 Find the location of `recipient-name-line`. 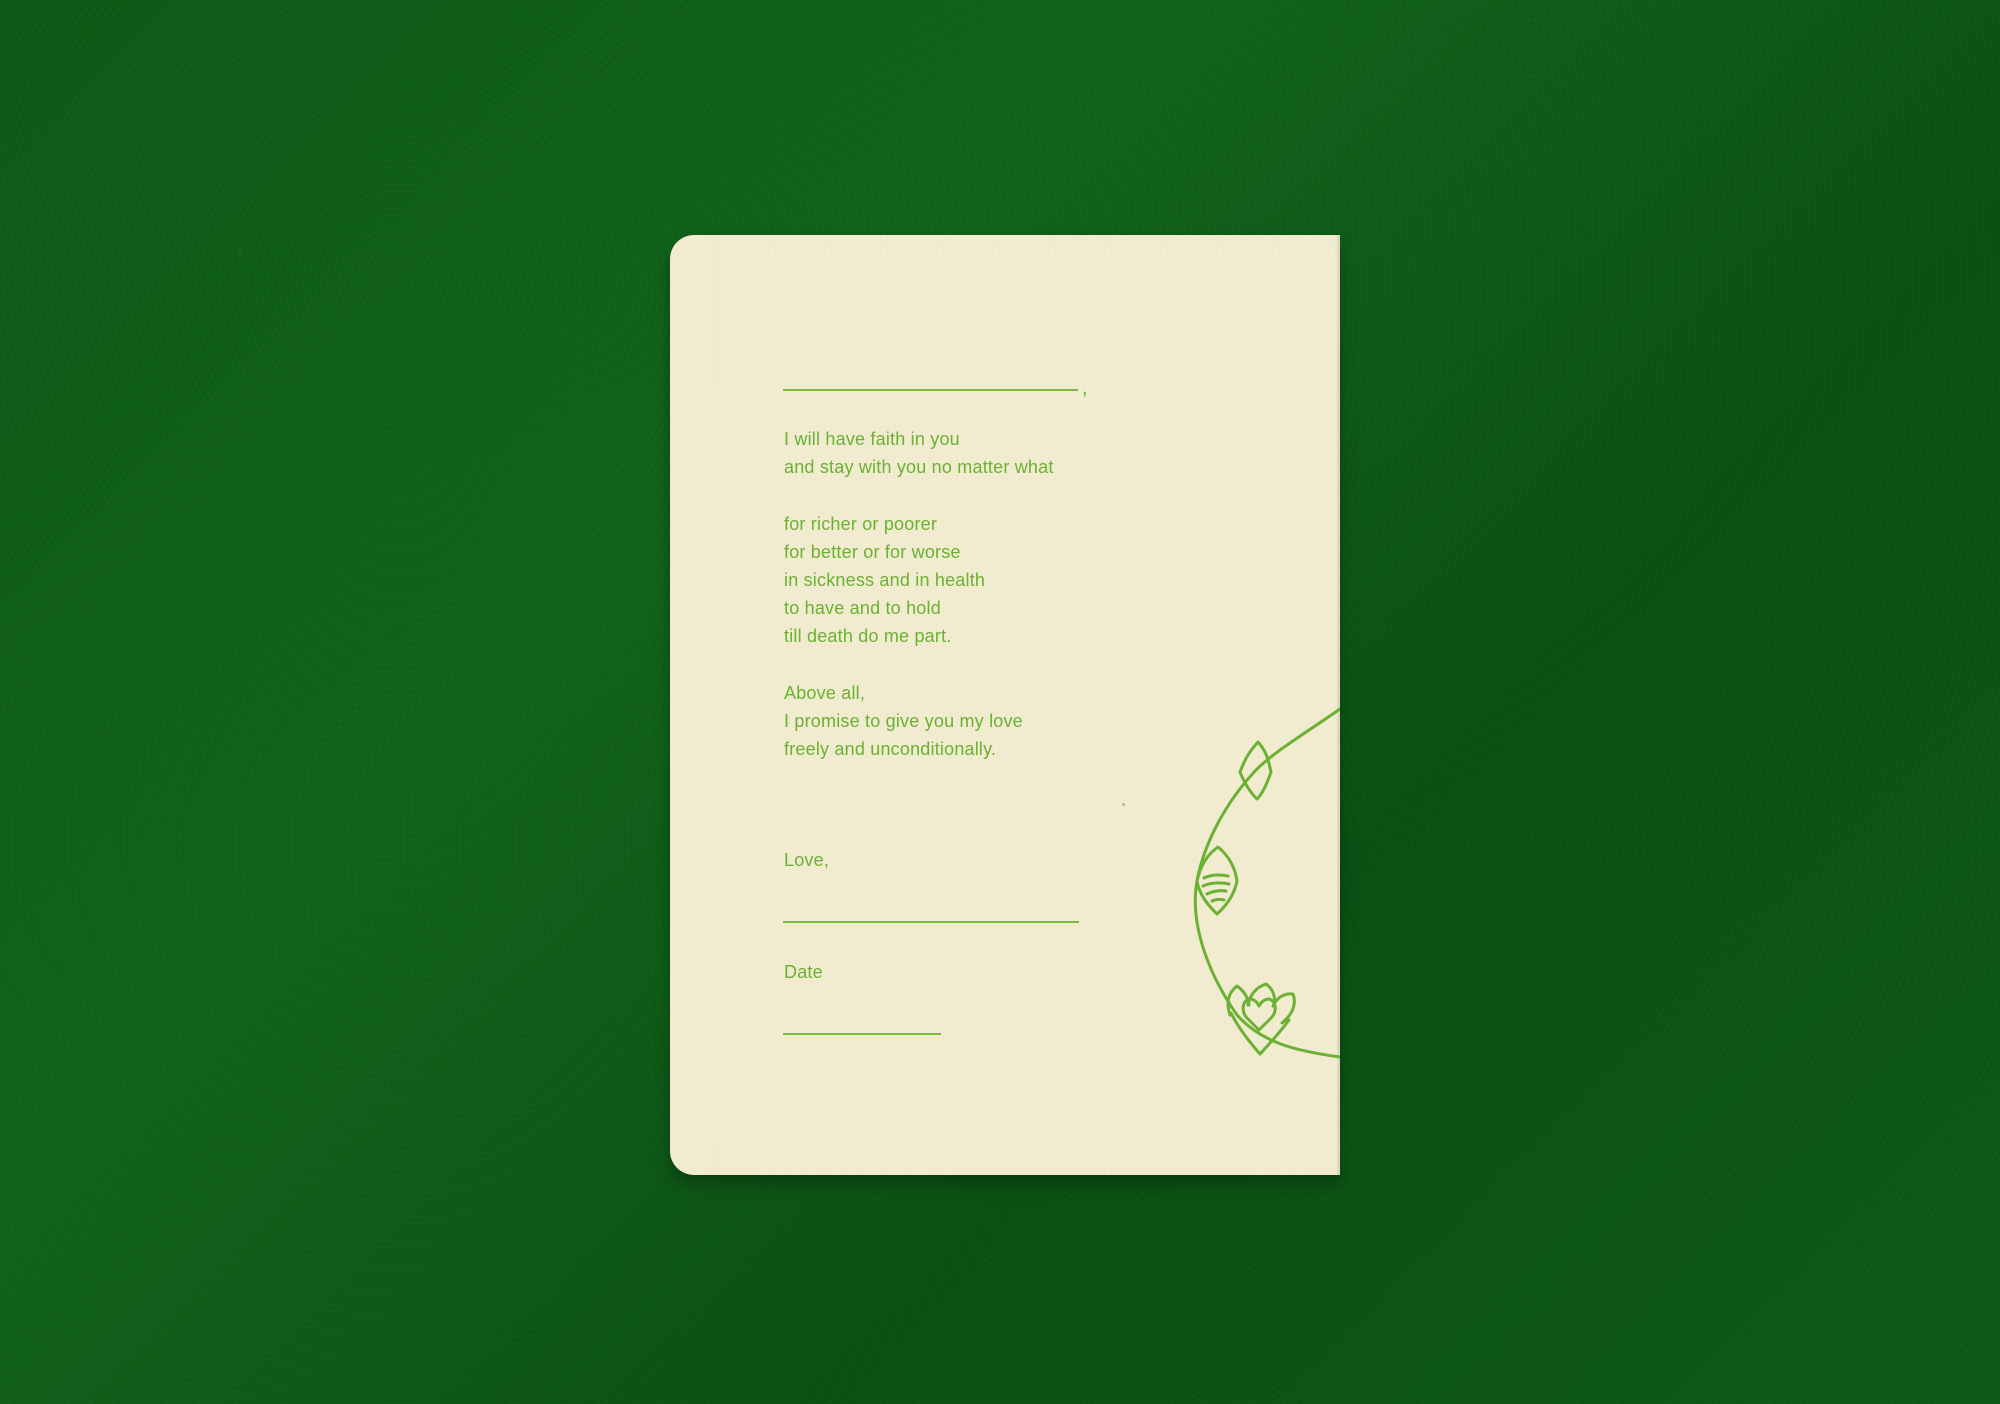

recipient-name-line is located at coordinates (930, 390).